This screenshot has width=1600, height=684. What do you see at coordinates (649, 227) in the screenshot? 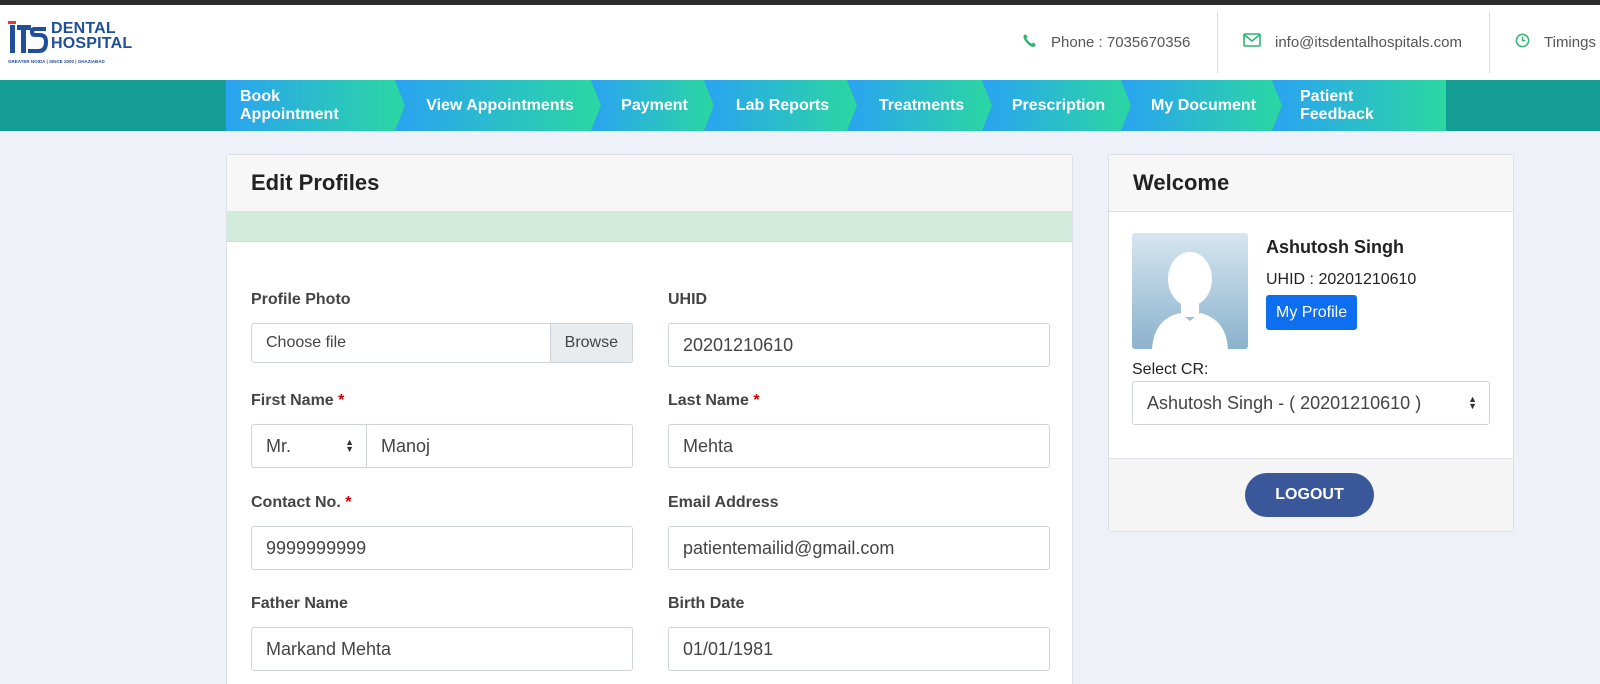
I see `status-alert` at bounding box center [649, 227].